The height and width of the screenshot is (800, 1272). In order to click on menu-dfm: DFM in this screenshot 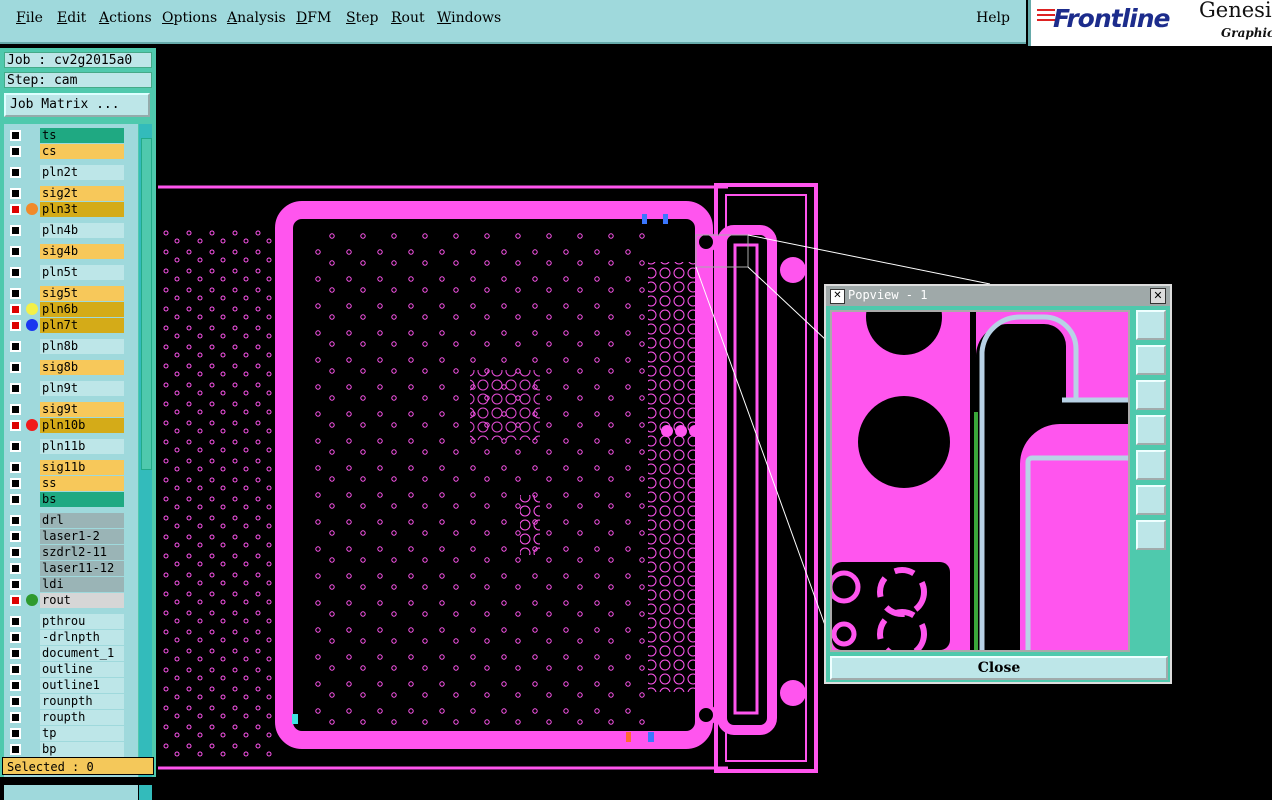, I will do `click(313, 18)`.